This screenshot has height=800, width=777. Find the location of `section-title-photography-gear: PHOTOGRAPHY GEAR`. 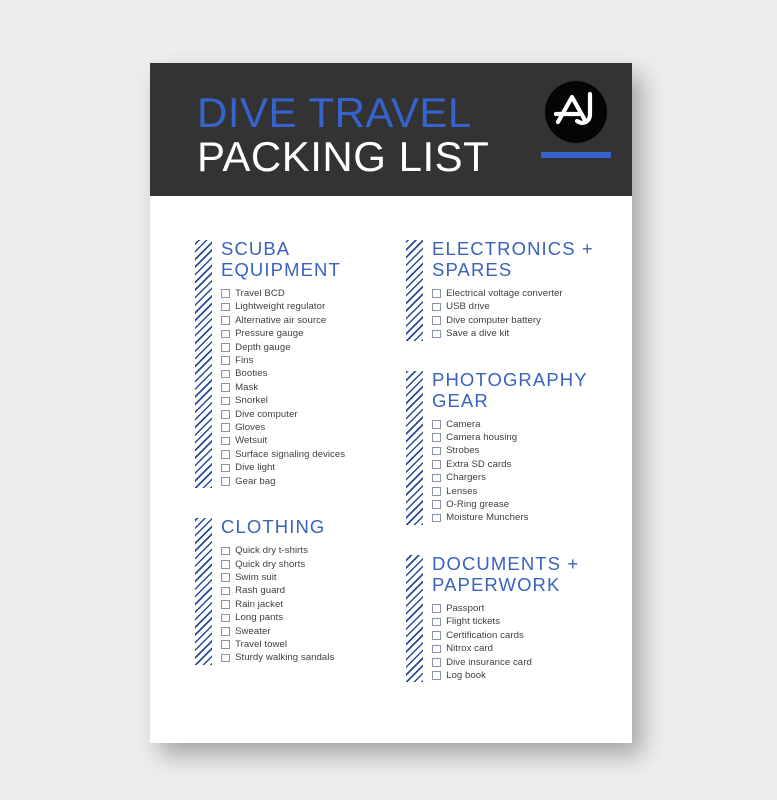

section-title-photography-gear: PHOTOGRAPHY GEAR is located at coordinates (510, 389).